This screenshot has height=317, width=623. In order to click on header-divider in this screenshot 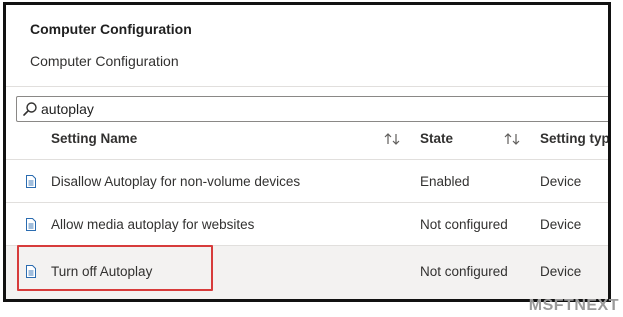, I will do `click(307, 86)`.